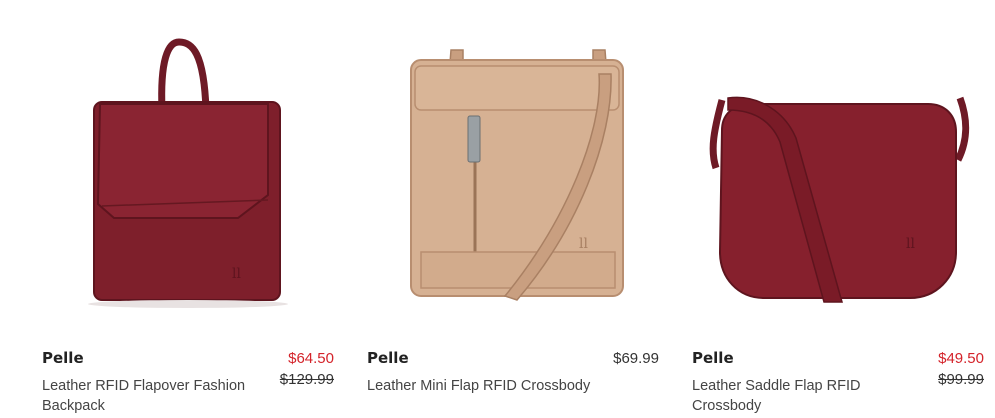 This screenshot has height=418, width=995. Describe the element at coordinates (804, 396) in the screenshot. I see `product-title: Leather Saddle Flap RFID Crossbody` at that location.